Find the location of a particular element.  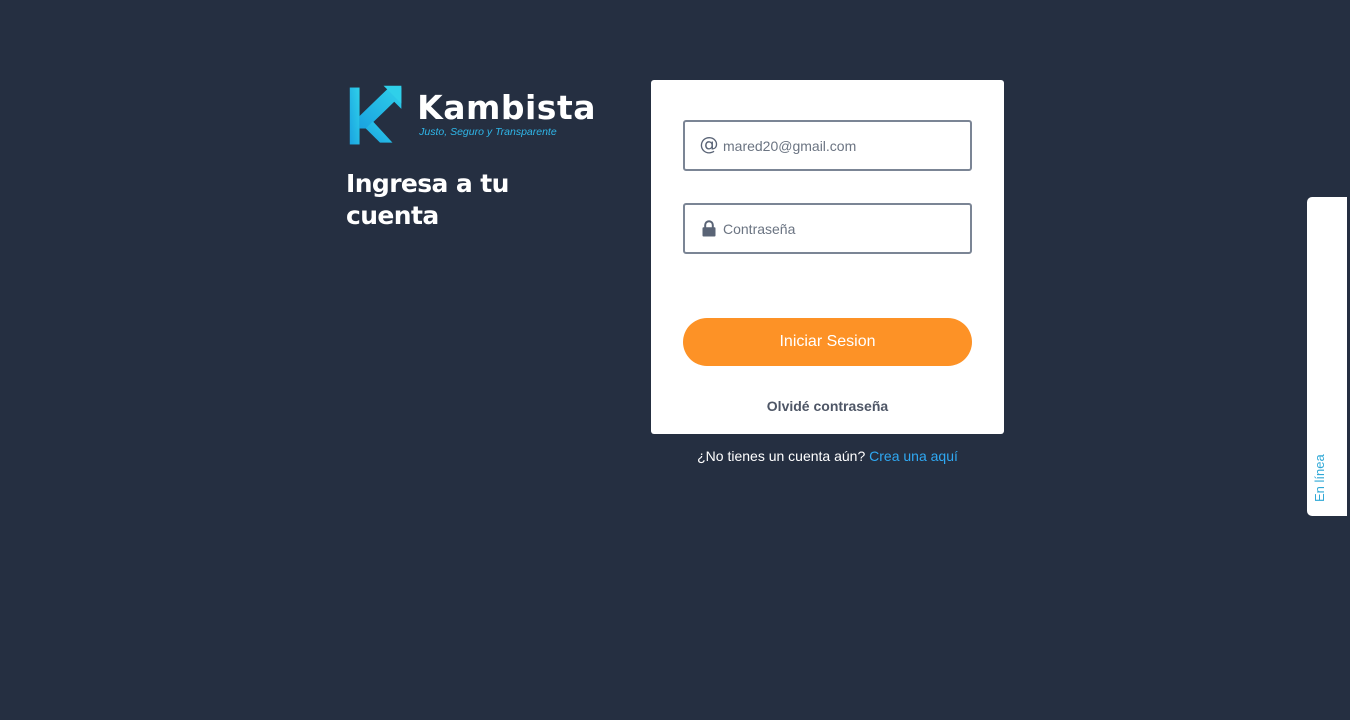

password-input is located at coordinates (843, 228).